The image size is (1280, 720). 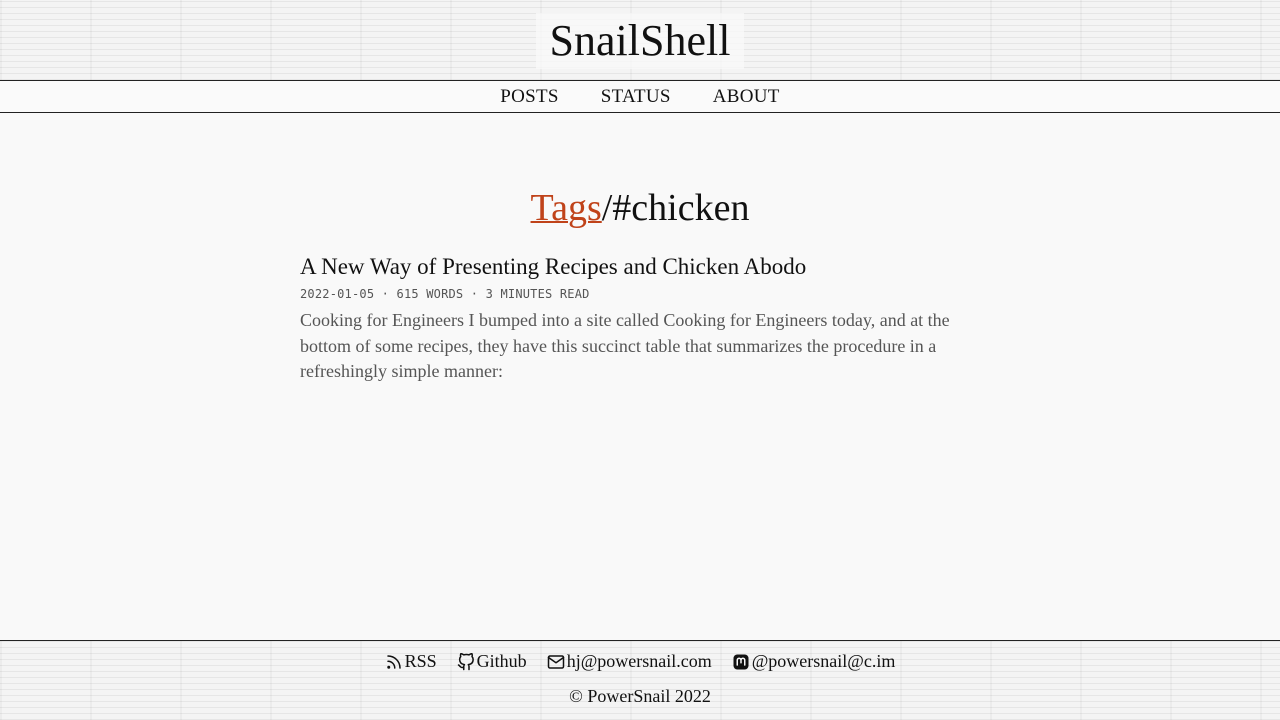 I want to click on copyright: © PowerSnail 2022, so click(x=640, y=696).